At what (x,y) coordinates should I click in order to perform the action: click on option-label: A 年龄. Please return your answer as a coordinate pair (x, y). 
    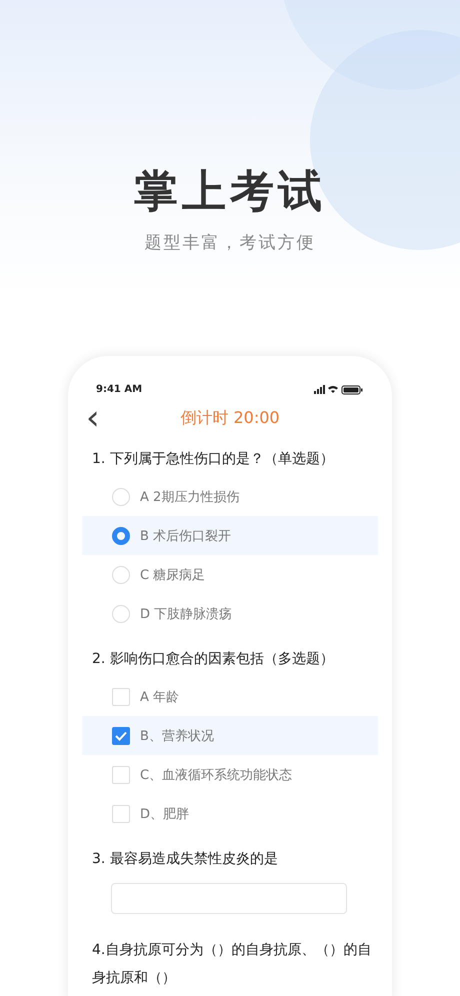
    Looking at the image, I should click on (160, 697).